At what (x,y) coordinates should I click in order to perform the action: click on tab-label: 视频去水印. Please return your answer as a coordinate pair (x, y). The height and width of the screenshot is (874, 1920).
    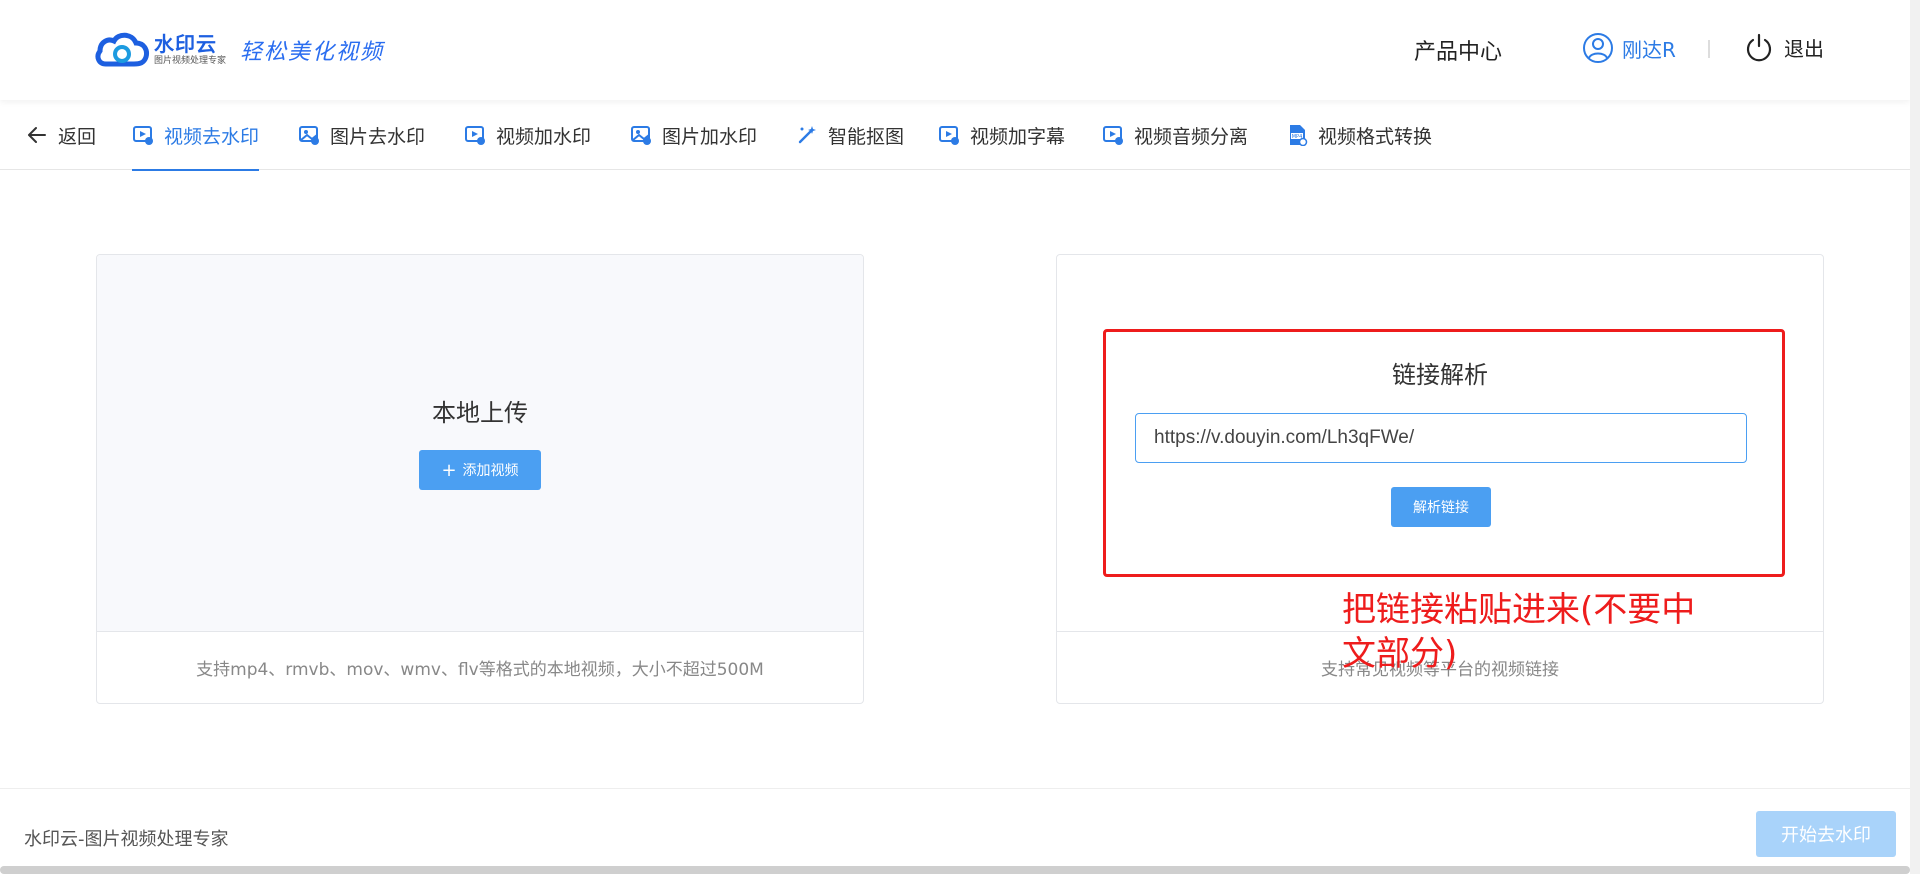
    Looking at the image, I should click on (212, 136).